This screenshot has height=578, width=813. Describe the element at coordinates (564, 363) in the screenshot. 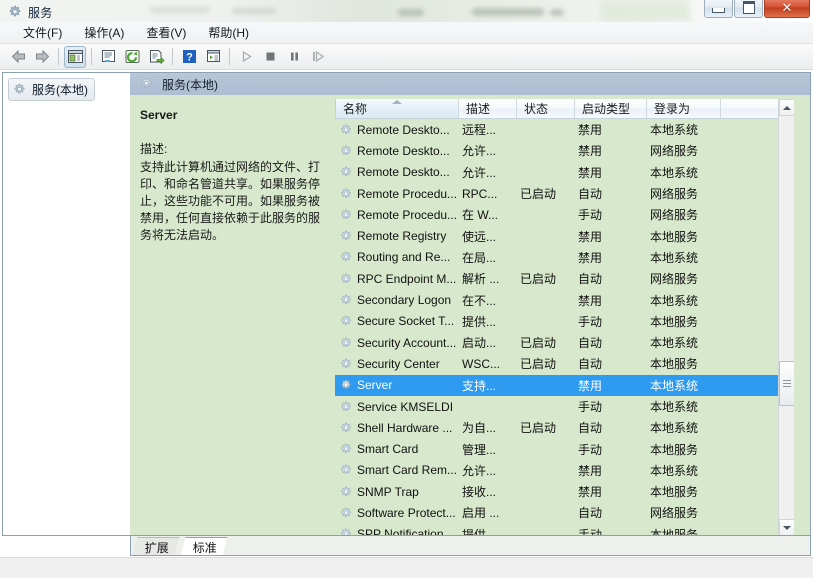

I see `table-row: Security Center WSC... 已启动 自动 本地服务` at that location.